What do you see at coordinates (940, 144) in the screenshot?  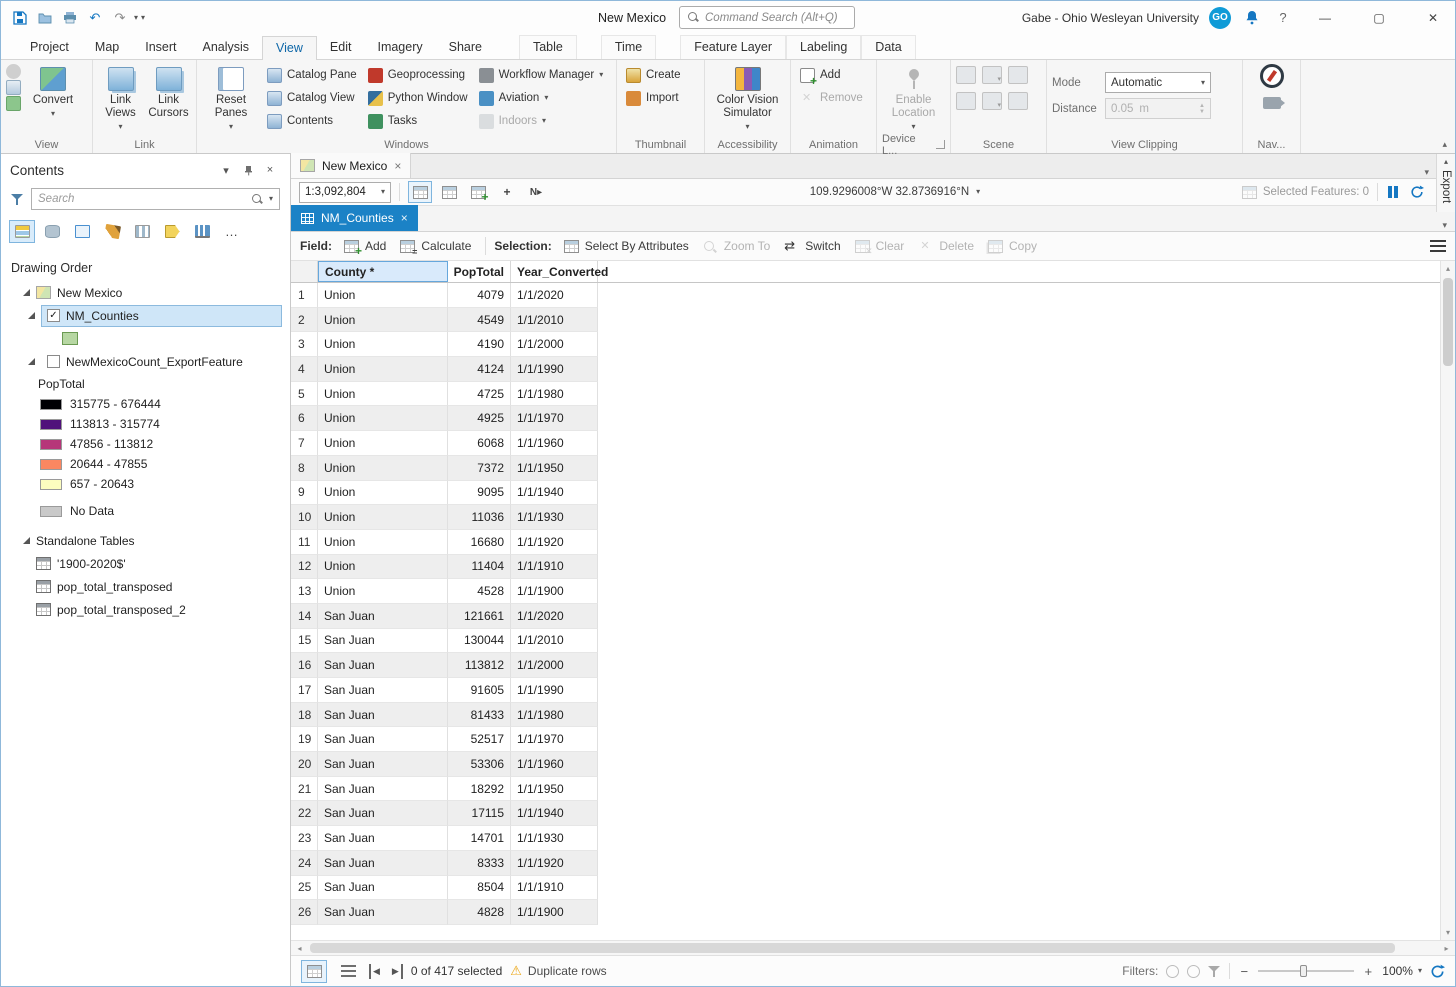 I see `dialog-launcher-icon` at bounding box center [940, 144].